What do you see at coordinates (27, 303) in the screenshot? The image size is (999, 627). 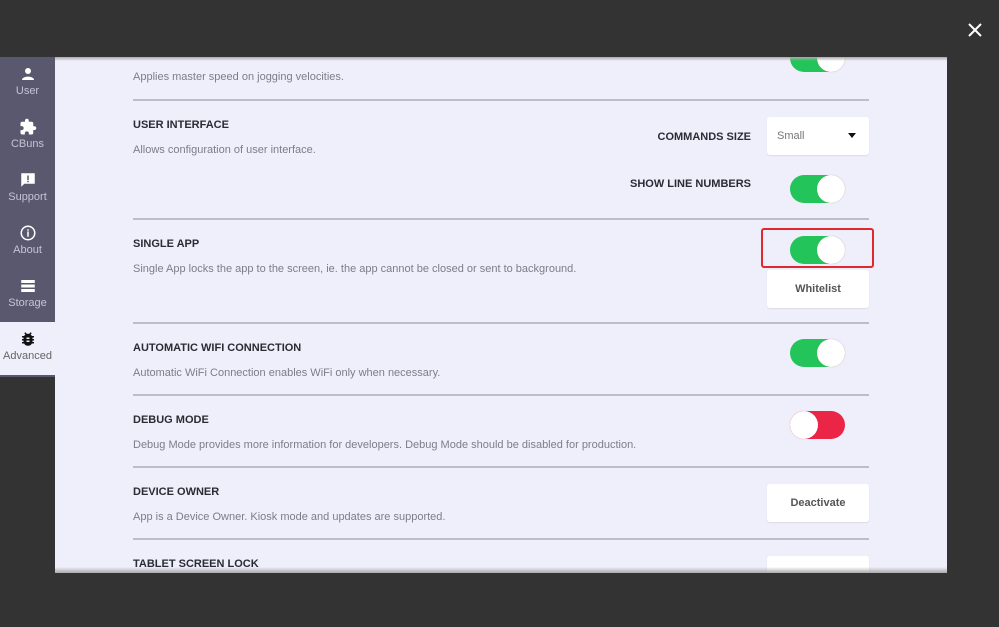 I see `sidebar-item-label: Storage` at bounding box center [27, 303].